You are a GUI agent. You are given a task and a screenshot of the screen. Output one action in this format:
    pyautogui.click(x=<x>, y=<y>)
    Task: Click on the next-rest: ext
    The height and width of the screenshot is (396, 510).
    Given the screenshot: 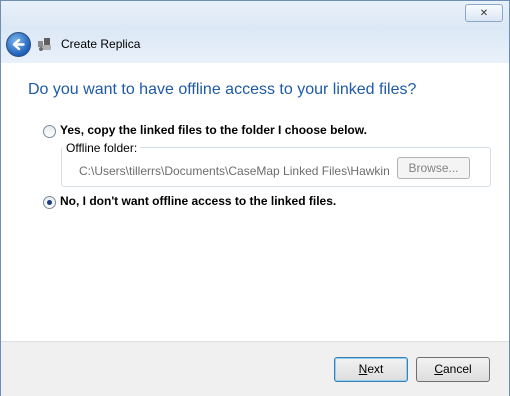 What is the action you would take?
    pyautogui.click(x=375, y=369)
    